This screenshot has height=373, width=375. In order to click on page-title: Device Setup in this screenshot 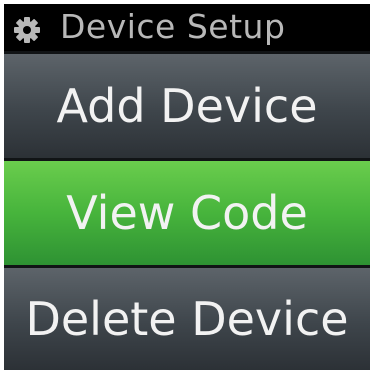, I will do `click(173, 26)`.